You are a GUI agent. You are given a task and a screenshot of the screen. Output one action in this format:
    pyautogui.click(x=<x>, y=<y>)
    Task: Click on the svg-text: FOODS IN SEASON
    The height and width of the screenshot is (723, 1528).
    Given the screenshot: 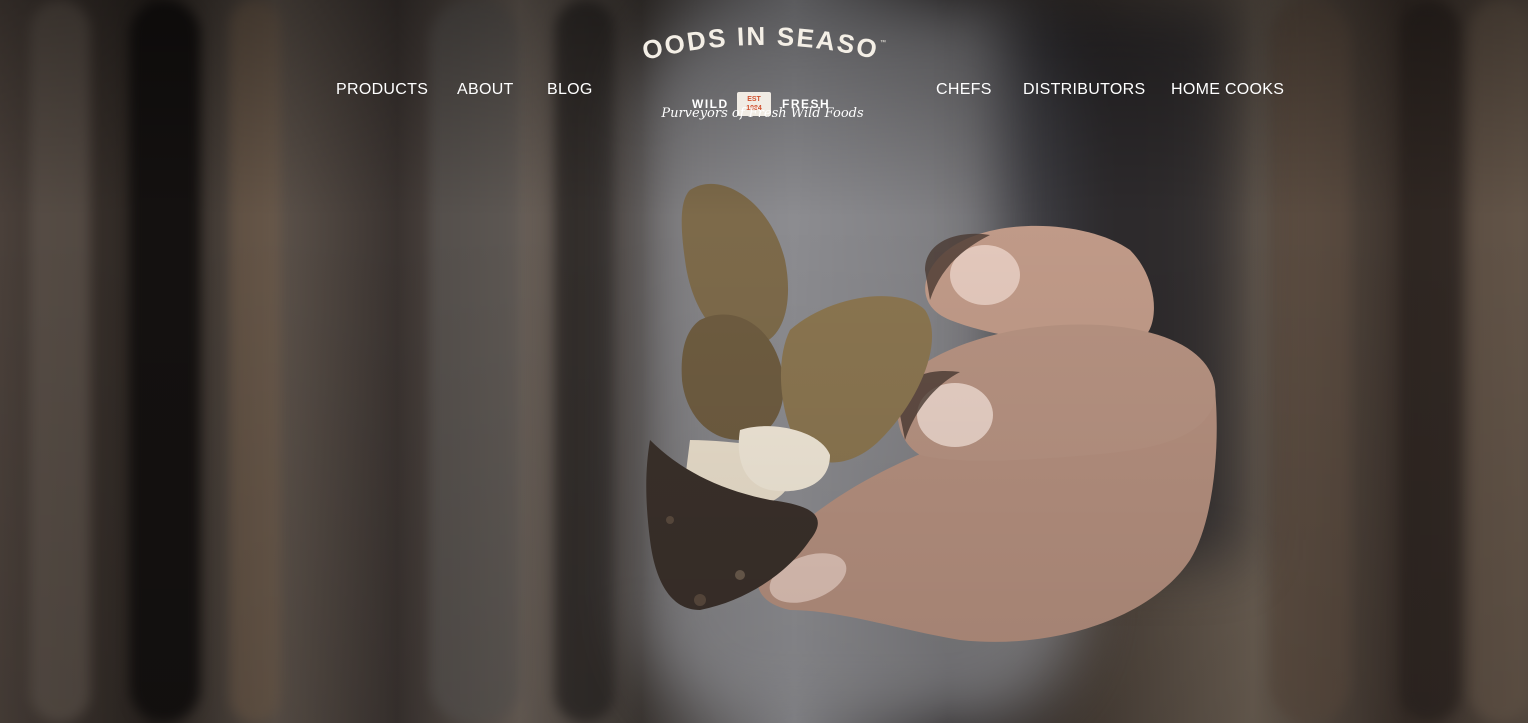 What is the action you would take?
    pyautogui.click(x=756, y=46)
    